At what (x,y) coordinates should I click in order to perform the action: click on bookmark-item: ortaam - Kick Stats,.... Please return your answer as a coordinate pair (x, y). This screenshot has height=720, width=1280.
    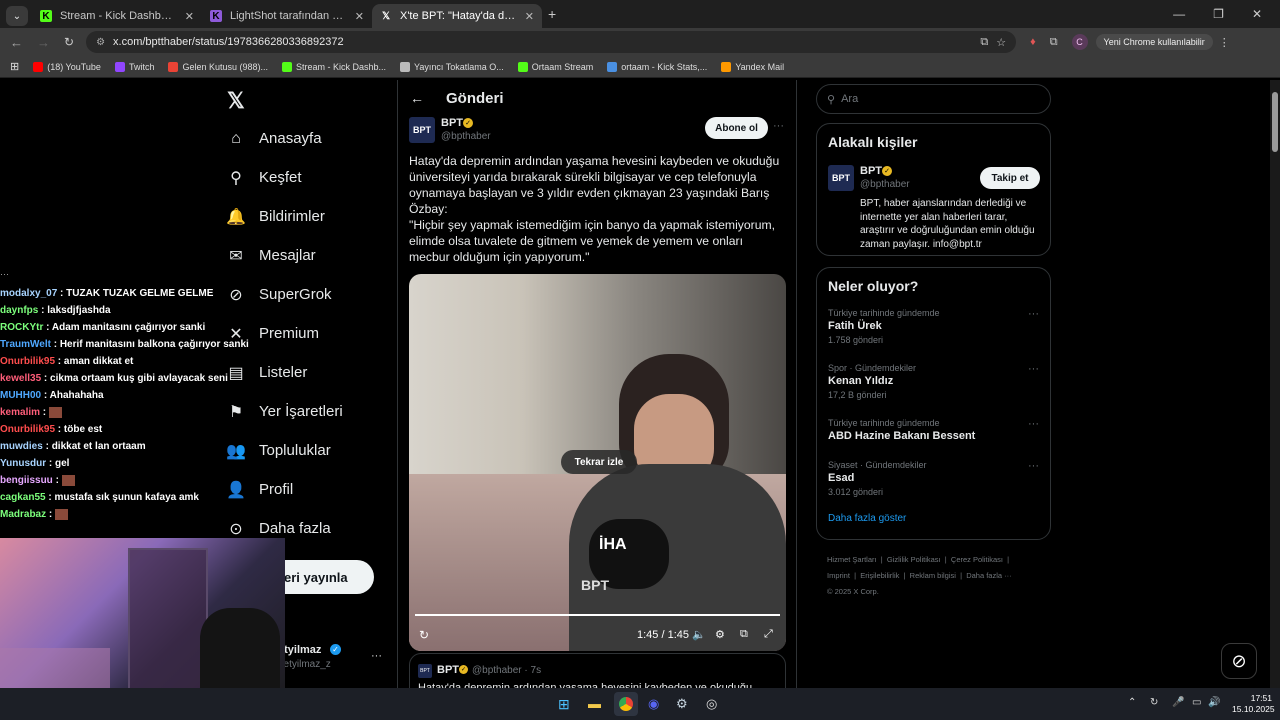
    Looking at the image, I should click on (657, 66).